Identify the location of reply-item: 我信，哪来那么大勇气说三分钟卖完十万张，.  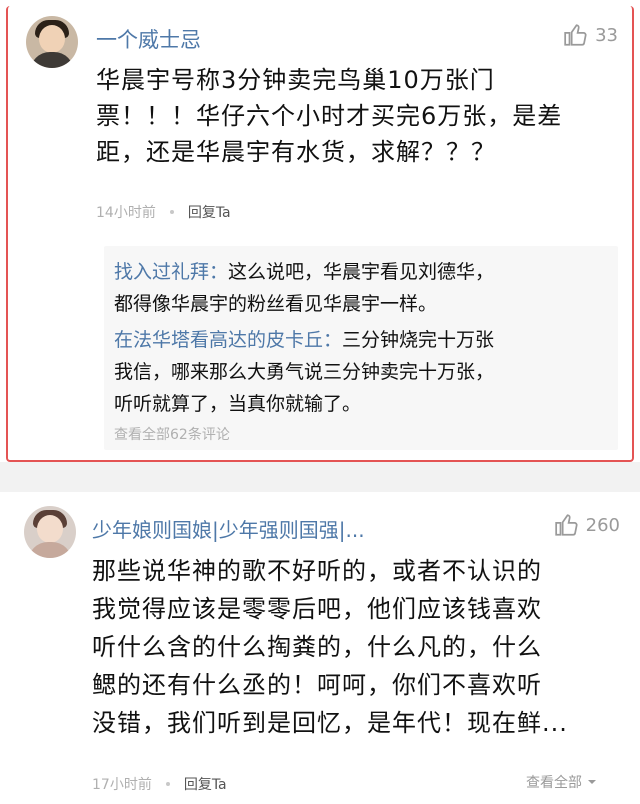
(362, 372).